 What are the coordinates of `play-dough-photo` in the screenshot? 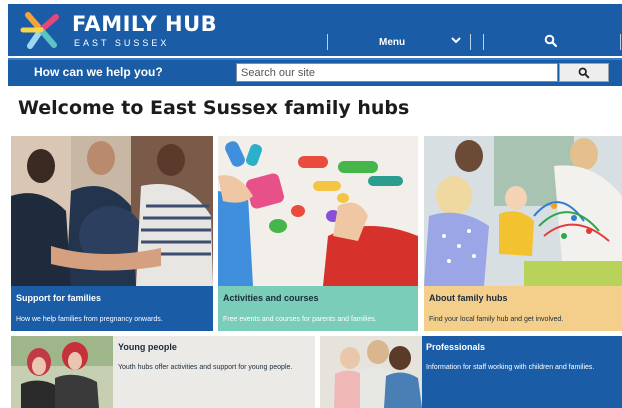 It's located at (318, 211).